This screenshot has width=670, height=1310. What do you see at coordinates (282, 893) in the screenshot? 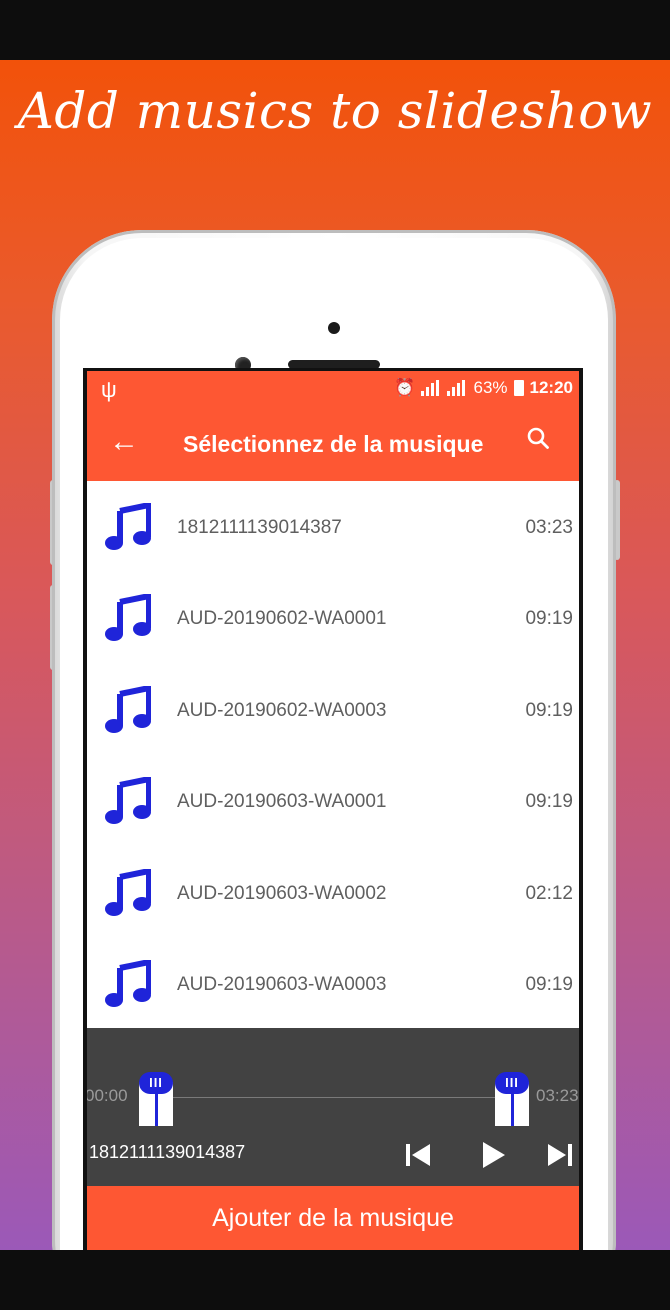
I see `track-name: AUD-20190603-WA0002` at bounding box center [282, 893].